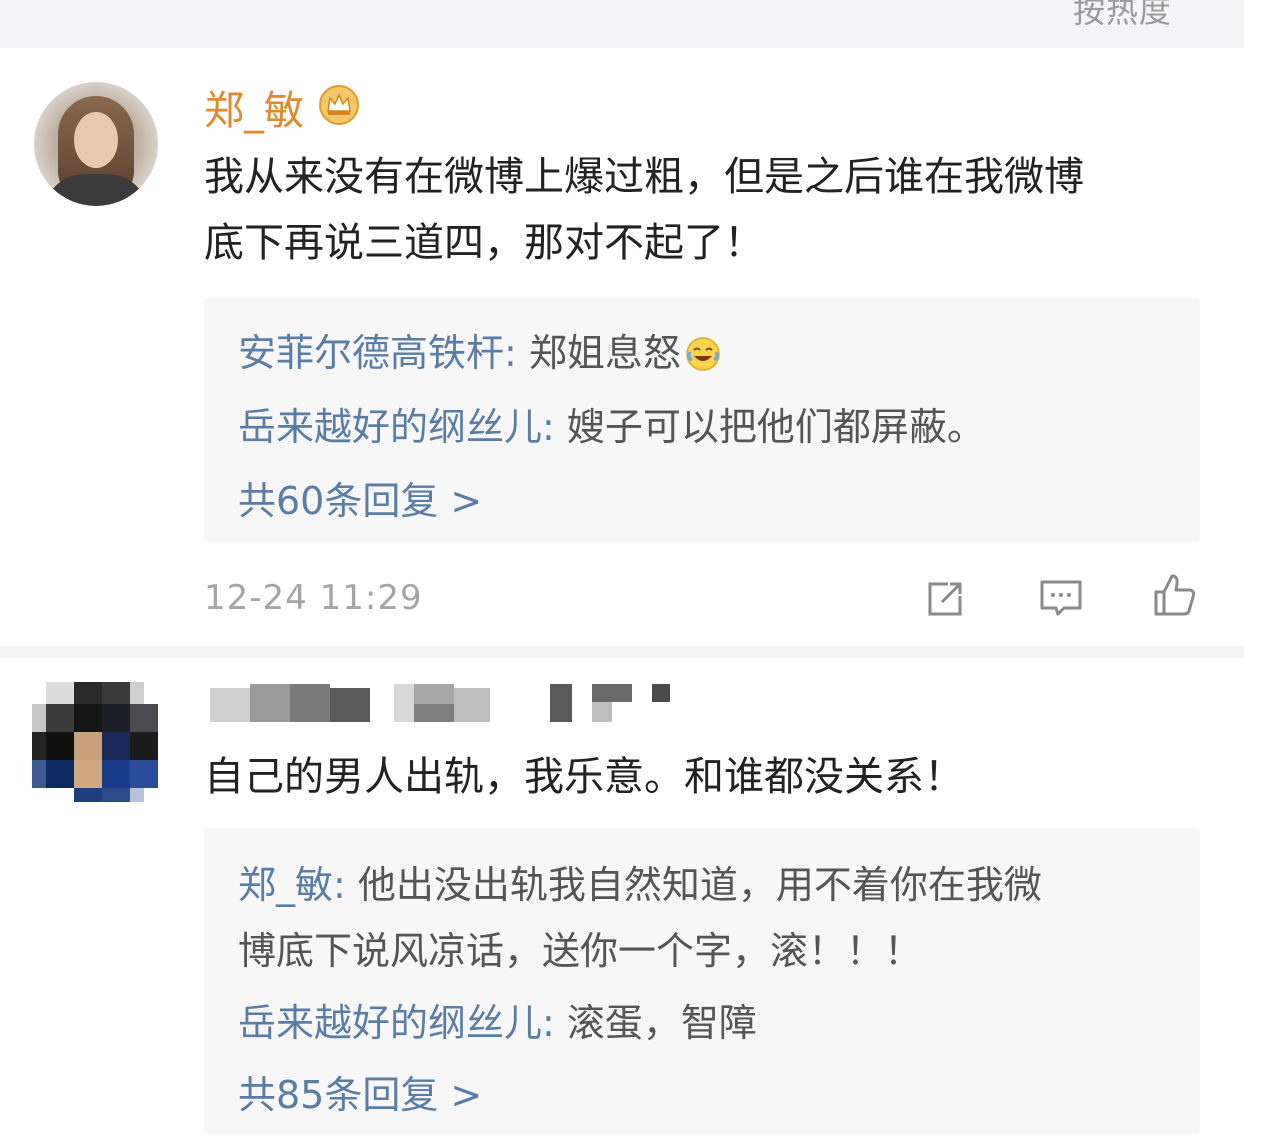 The image size is (1274, 1140). What do you see at coordinates (313, 598) in the screenshot?
I see `timestamp: 12-24 11:29` at bounding box center [313, 598].